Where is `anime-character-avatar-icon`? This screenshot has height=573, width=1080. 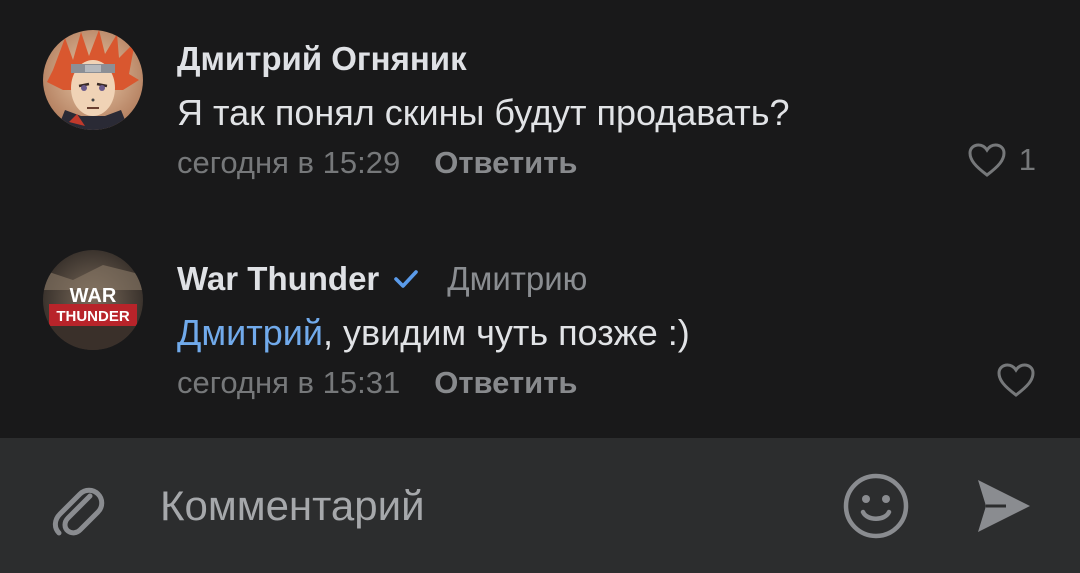
anime-character-avatar-icon is located at coordinates (93, 80).